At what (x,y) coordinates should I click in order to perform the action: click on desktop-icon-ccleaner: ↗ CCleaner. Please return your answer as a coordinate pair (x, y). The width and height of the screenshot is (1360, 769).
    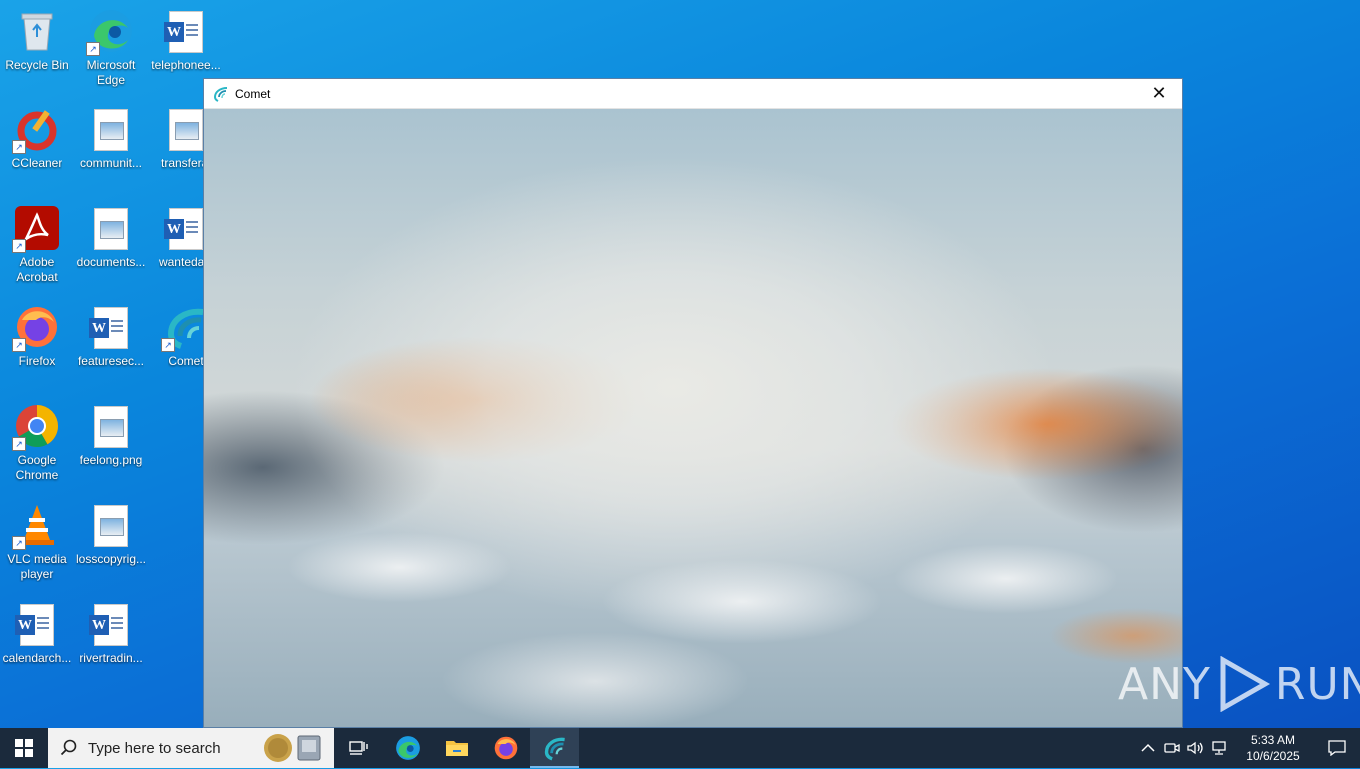
    Looking at the image, I should click on (37, 138).